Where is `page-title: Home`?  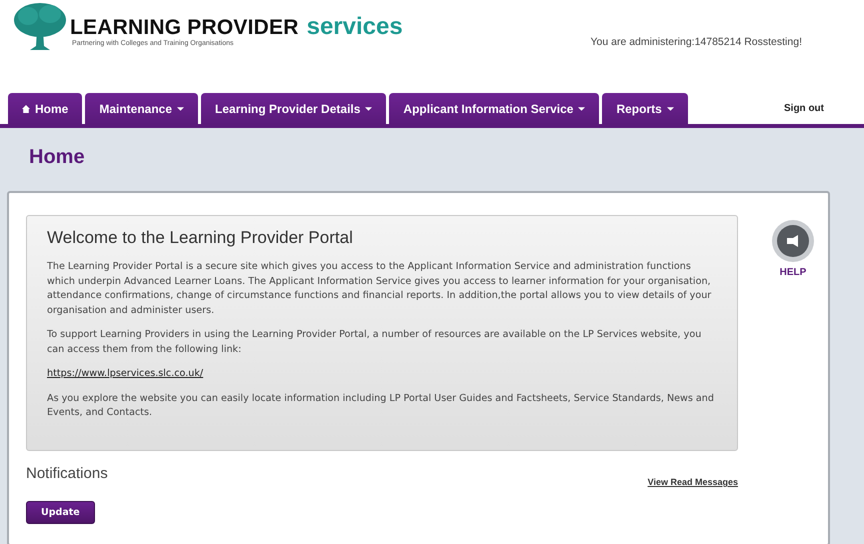 page-title: Home is located at coordinates (57, 157).